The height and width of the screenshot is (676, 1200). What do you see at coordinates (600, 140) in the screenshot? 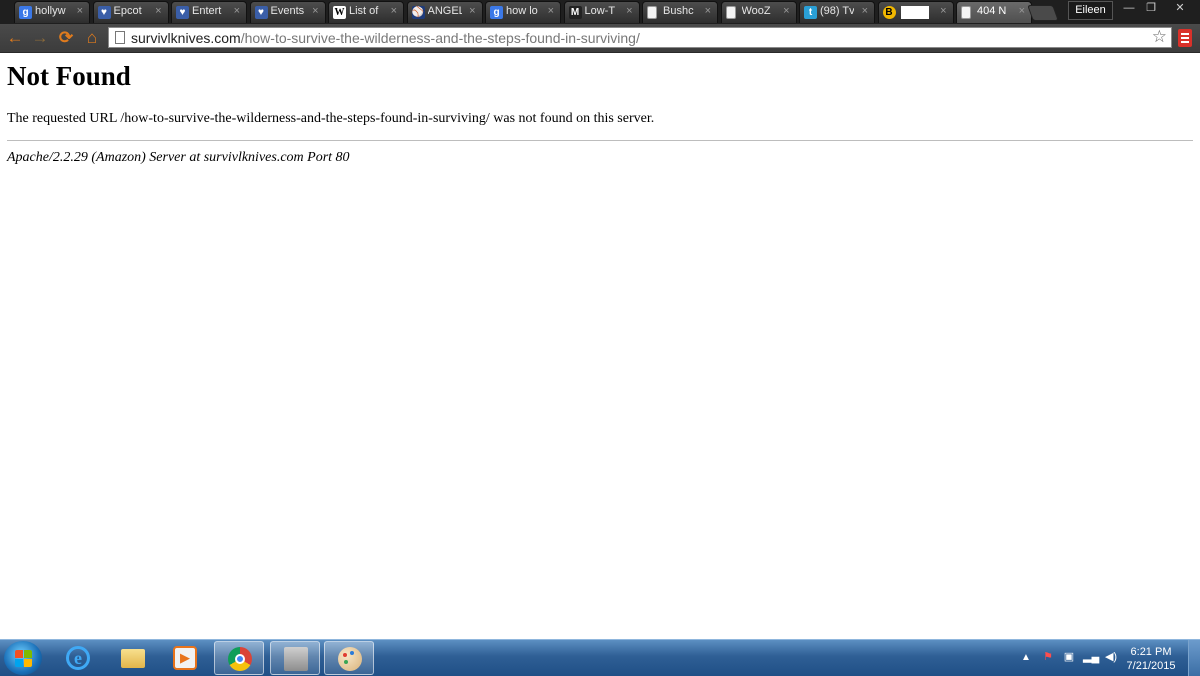
I see `divider` at bounding box center [600, 140].